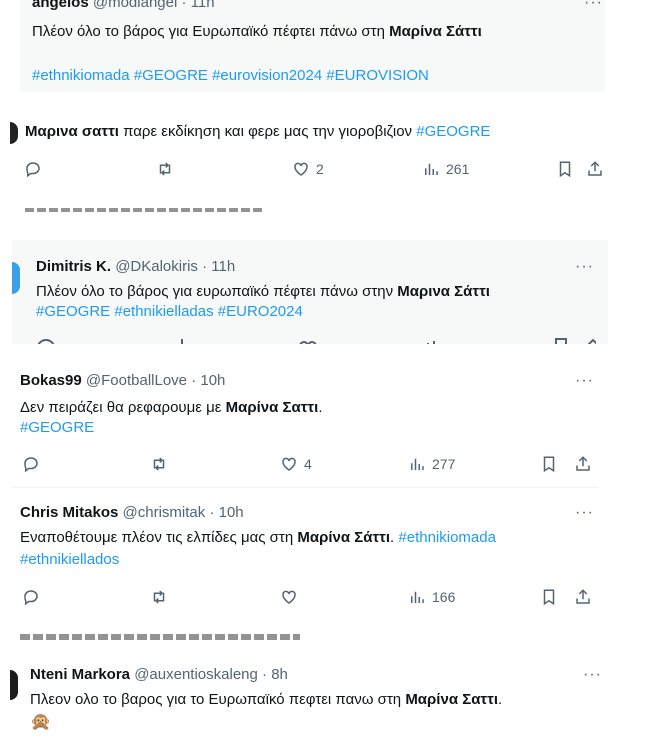  What do you see at coordinates (60, 5) in the screenshot?
I see `author-name: angelos` at bounding box center [60, 5].